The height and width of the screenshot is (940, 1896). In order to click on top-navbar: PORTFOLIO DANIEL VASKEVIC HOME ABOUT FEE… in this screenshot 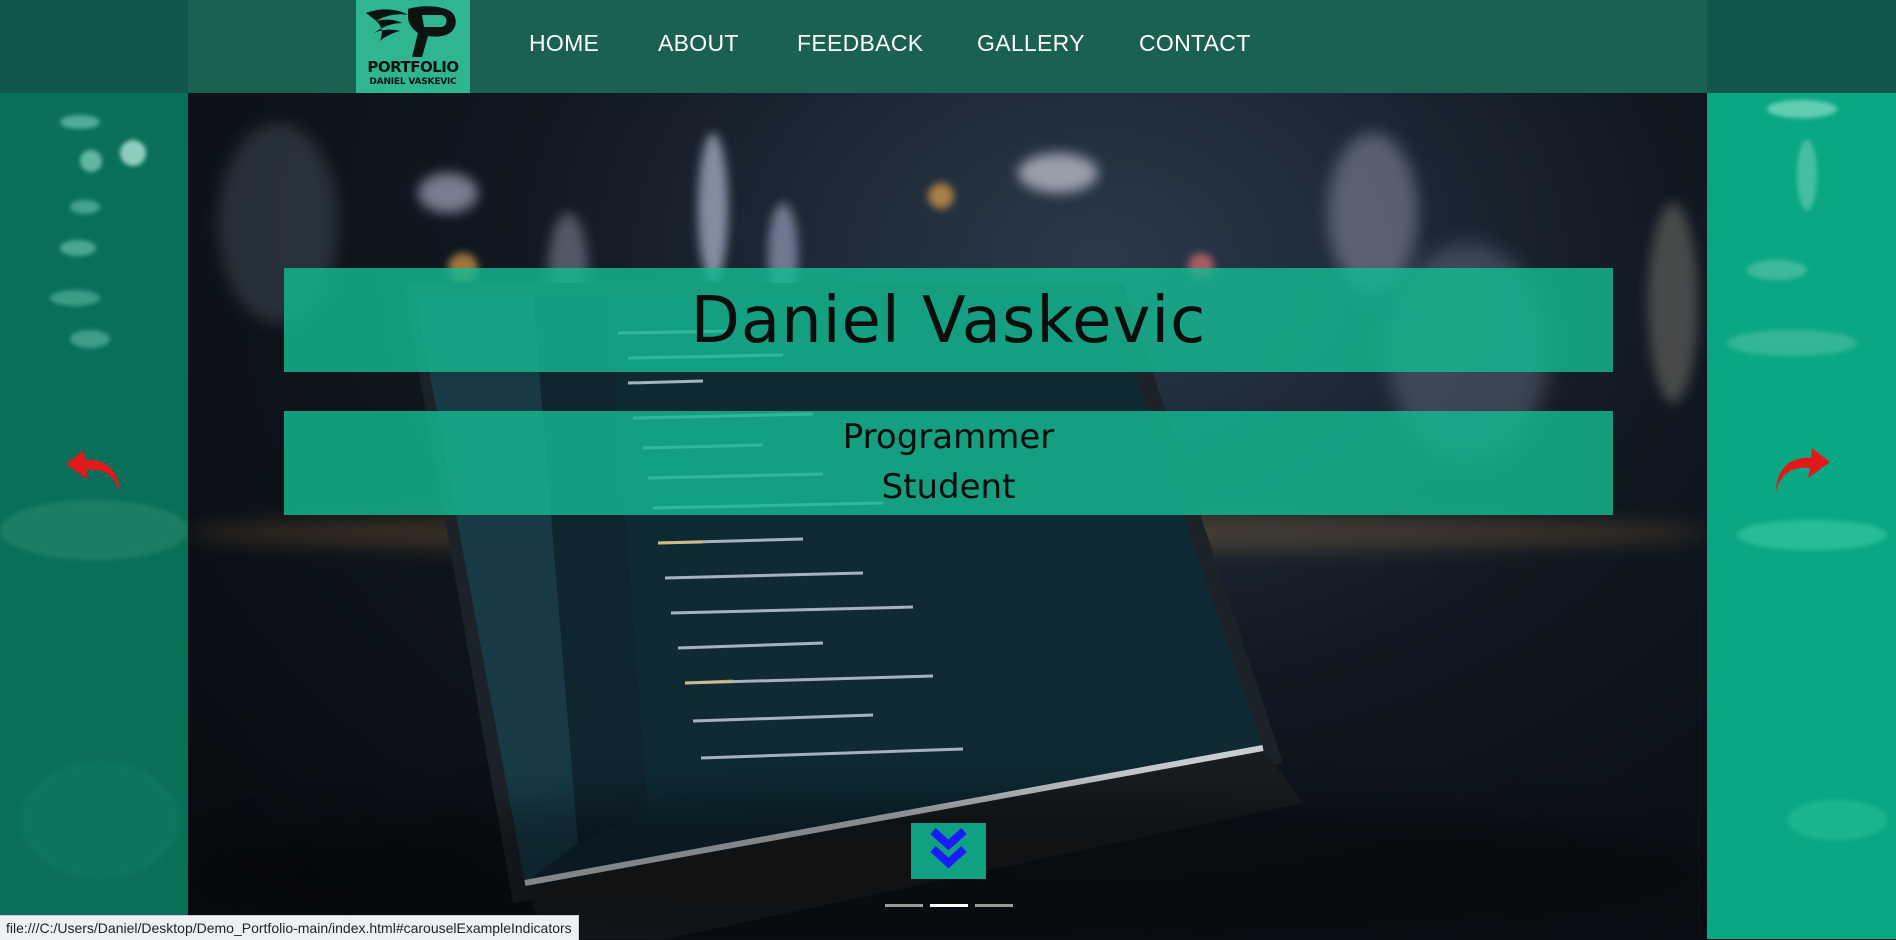, I will do `click(948, 46)`.